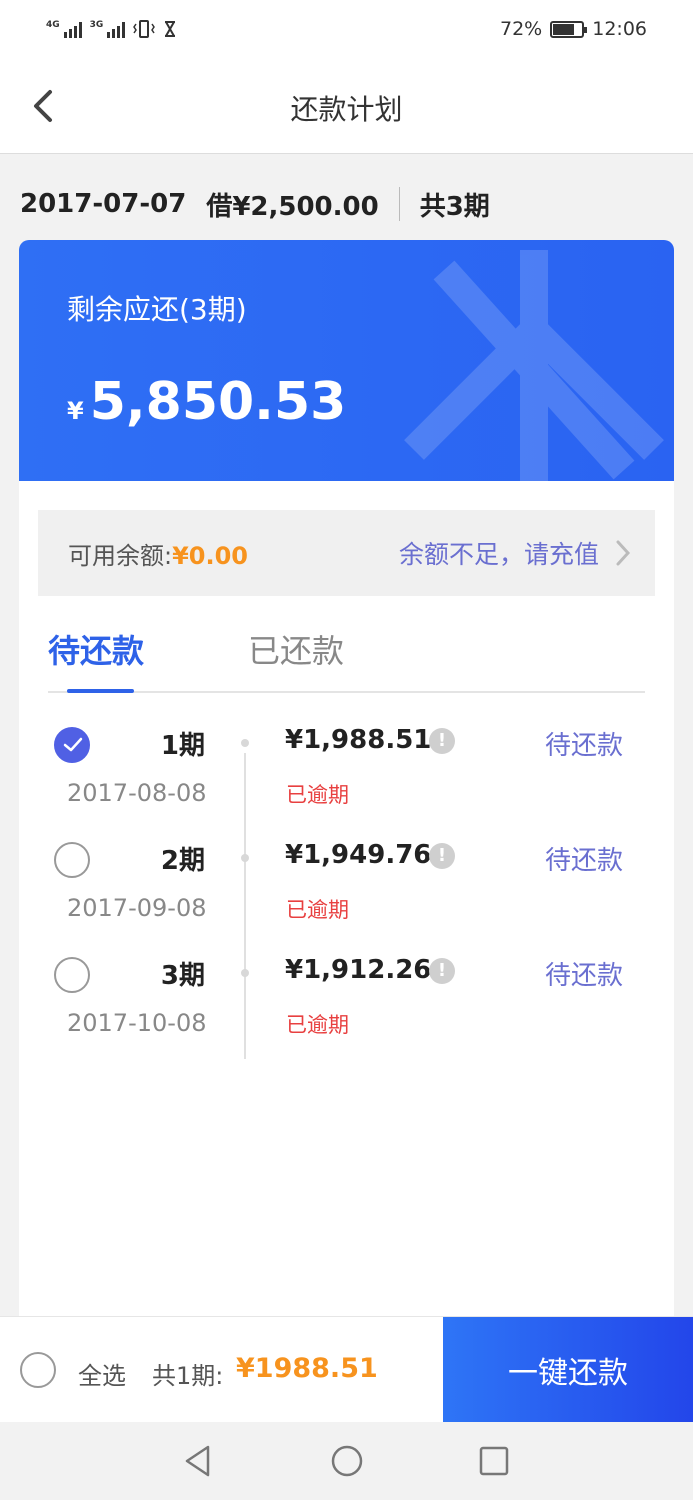  Describe the element at coordinates (346, 758) in the screenshot. I see `plan-row: 1期 2017-08-08 ¥1,988.51 ! 已逾期 待还款` at that location.